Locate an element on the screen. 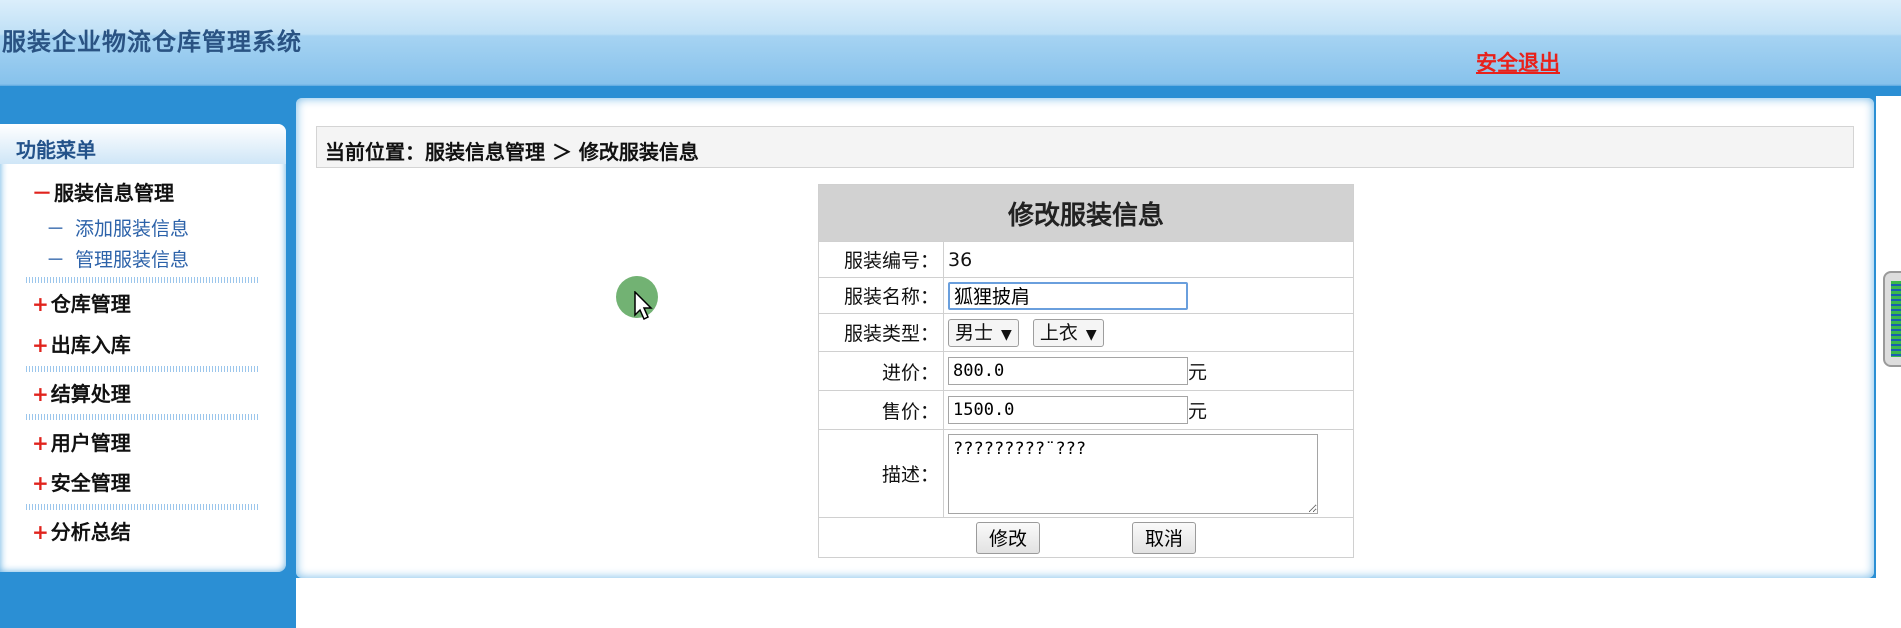 The height and width of the screenshot is (628, 1901). submit-button: 修改 is located at coordinates (1007, 537).